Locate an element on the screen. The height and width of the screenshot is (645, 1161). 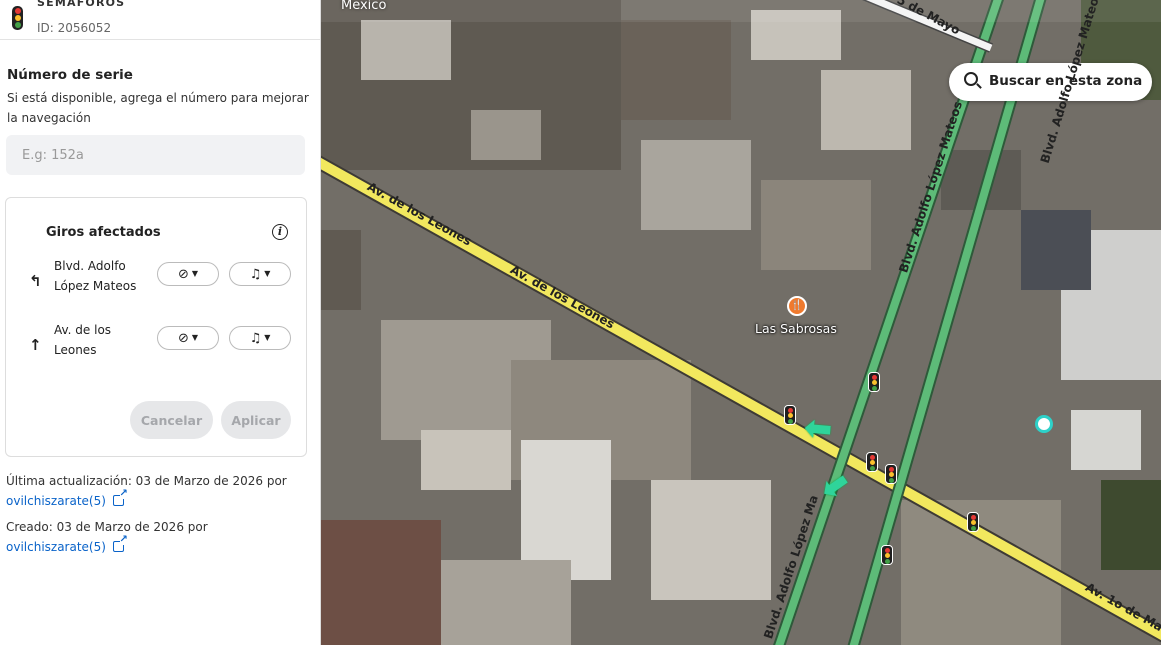
apply-button: Aplicar is located at coordinates (256, 420).